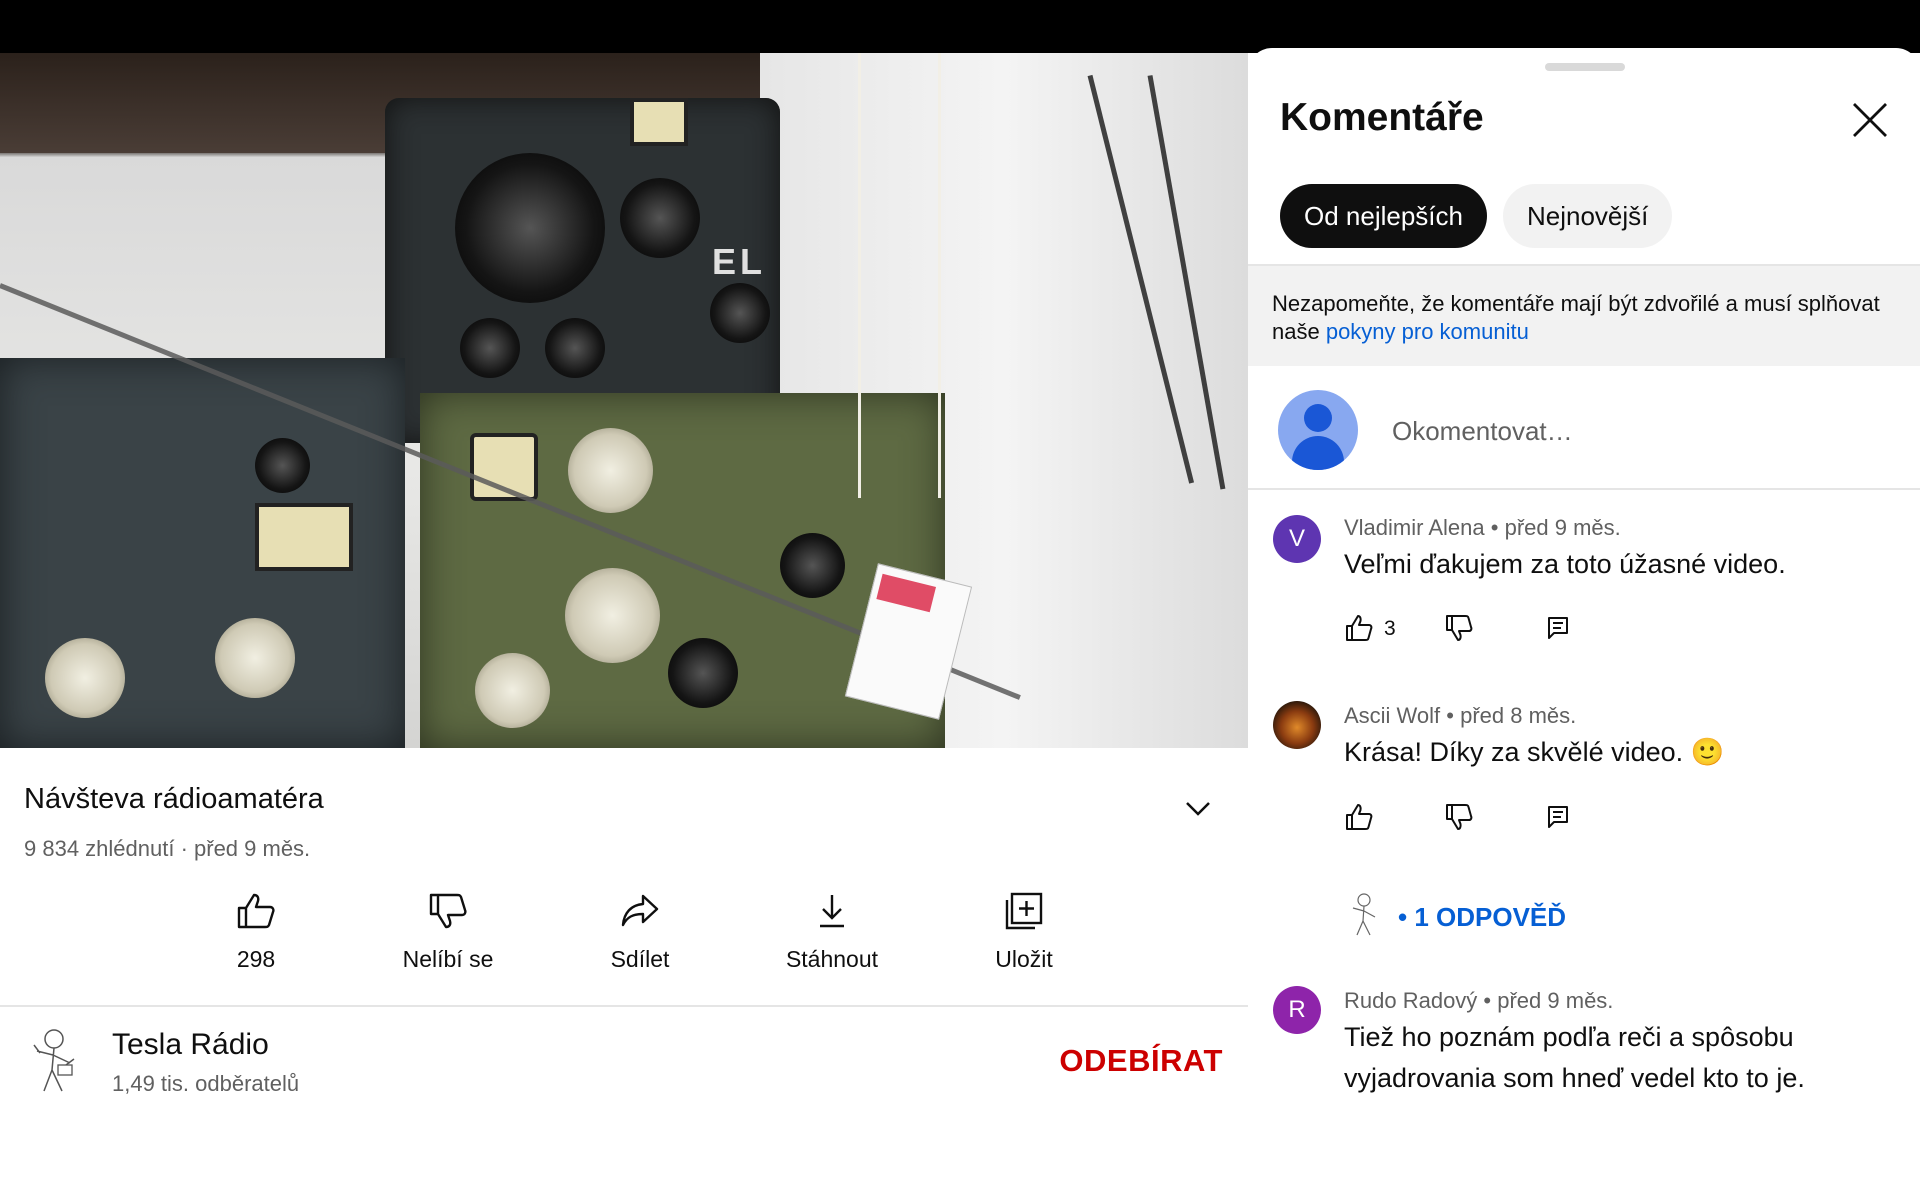 The image size is (1920, 1200). What do you see at coordinates (1297, 1010) in the screenshot?
I see `commenter-avatar: R` at bounding box center [1297, 1010].